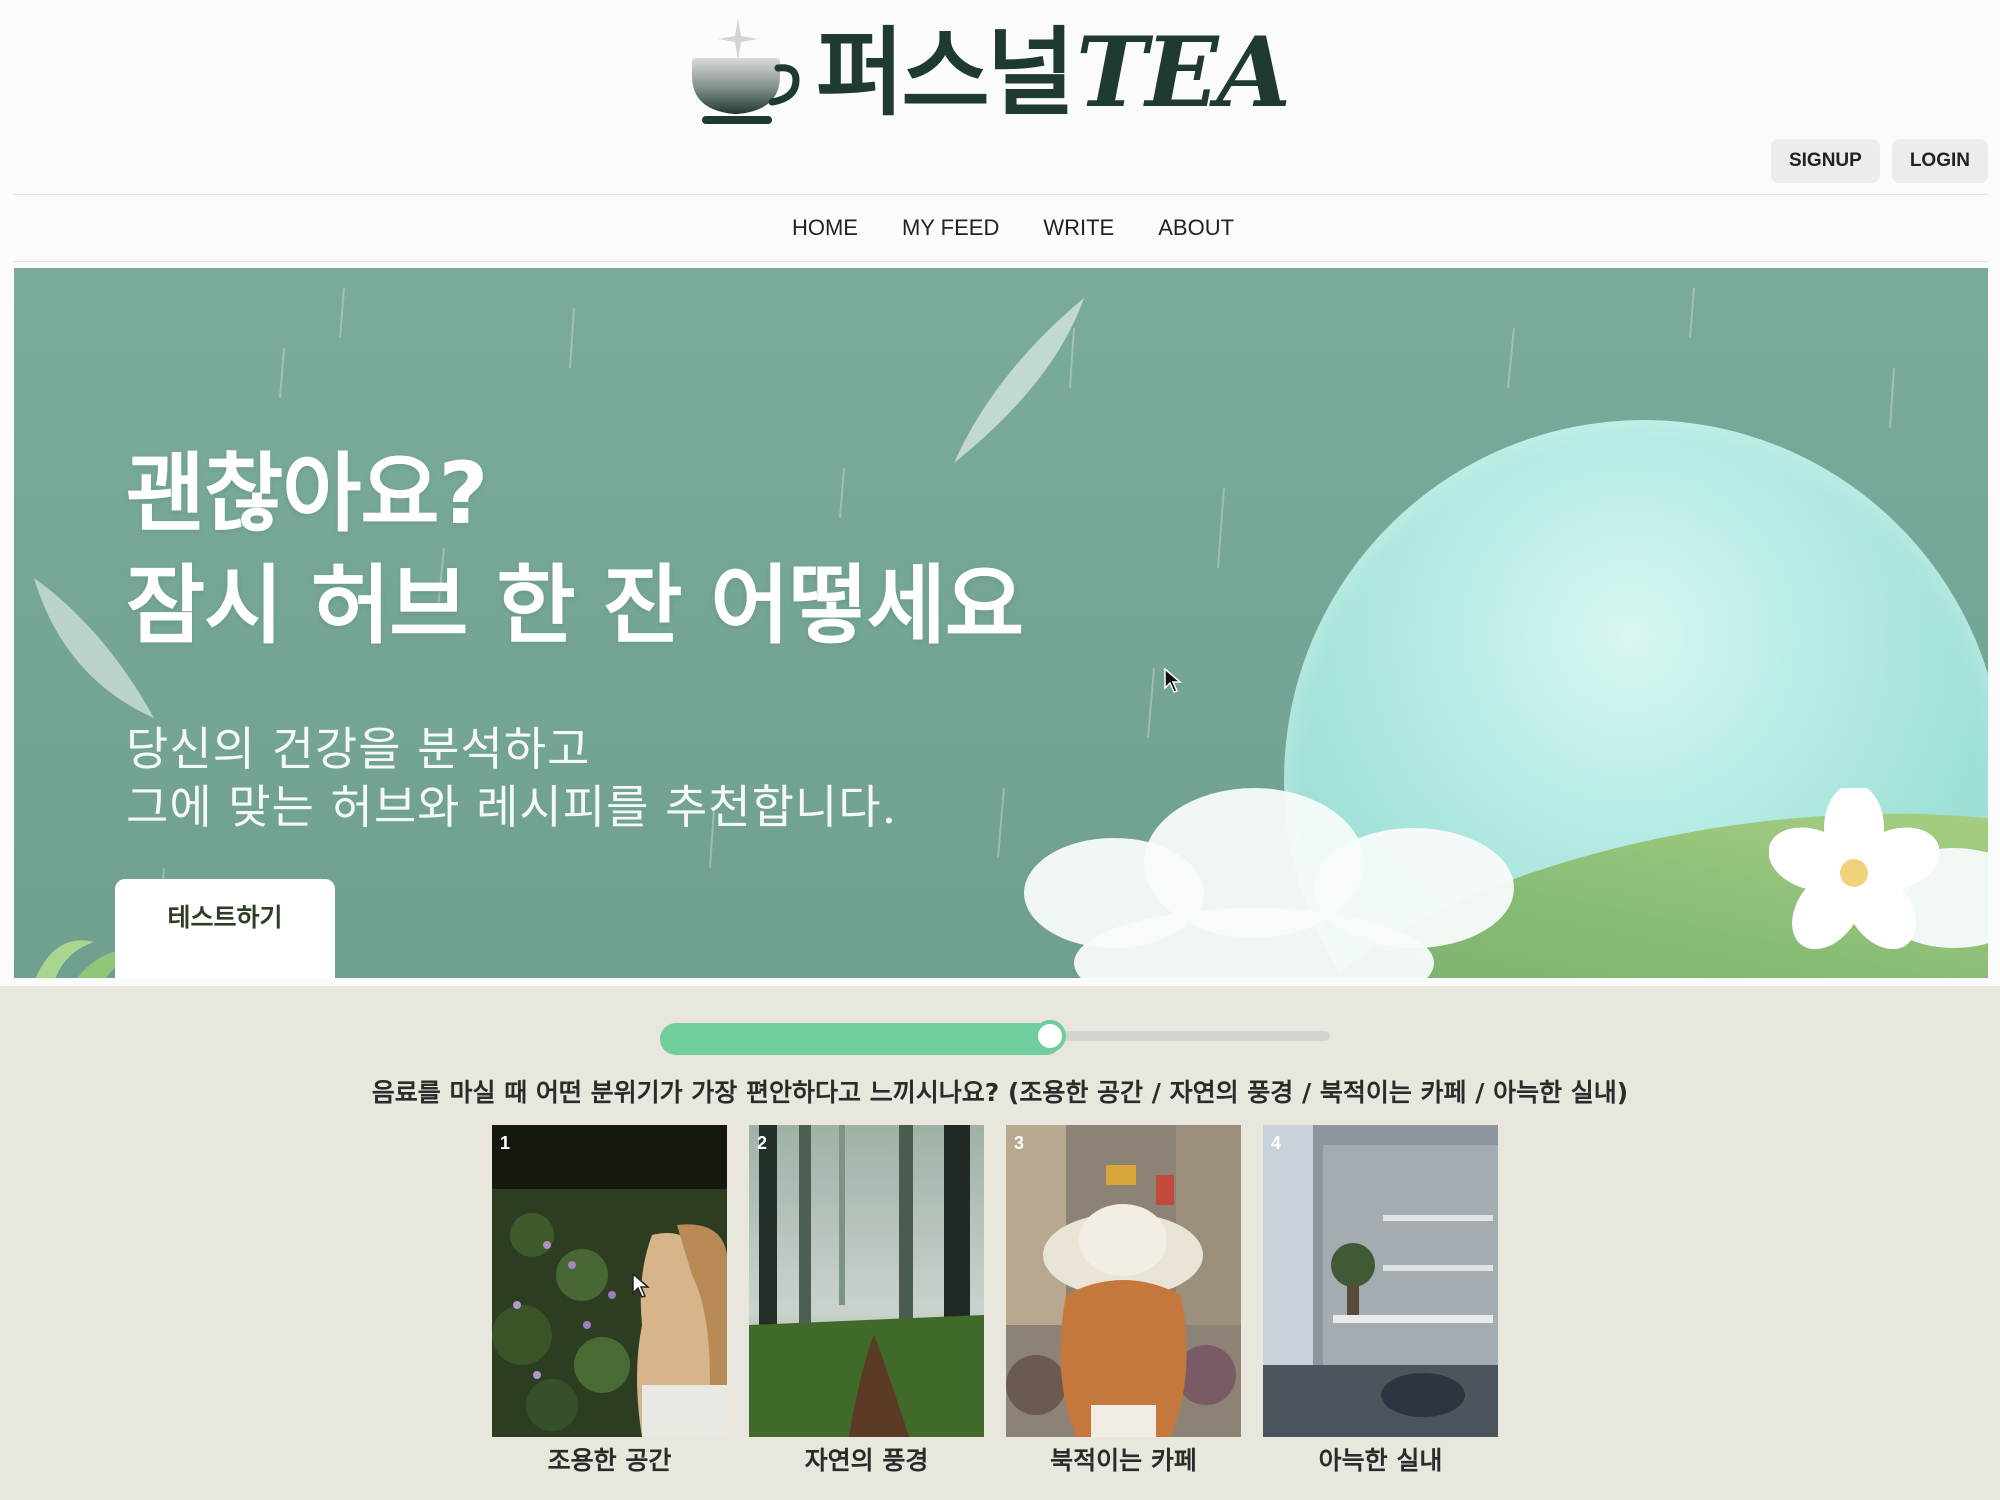  Describe the element at coordinates (511, 778) in the screenshot. I see `hero-subtitle: 당신의 건강을 분석하고 그에 맞는 허브와 레시피를 추천합니다.` at that location.